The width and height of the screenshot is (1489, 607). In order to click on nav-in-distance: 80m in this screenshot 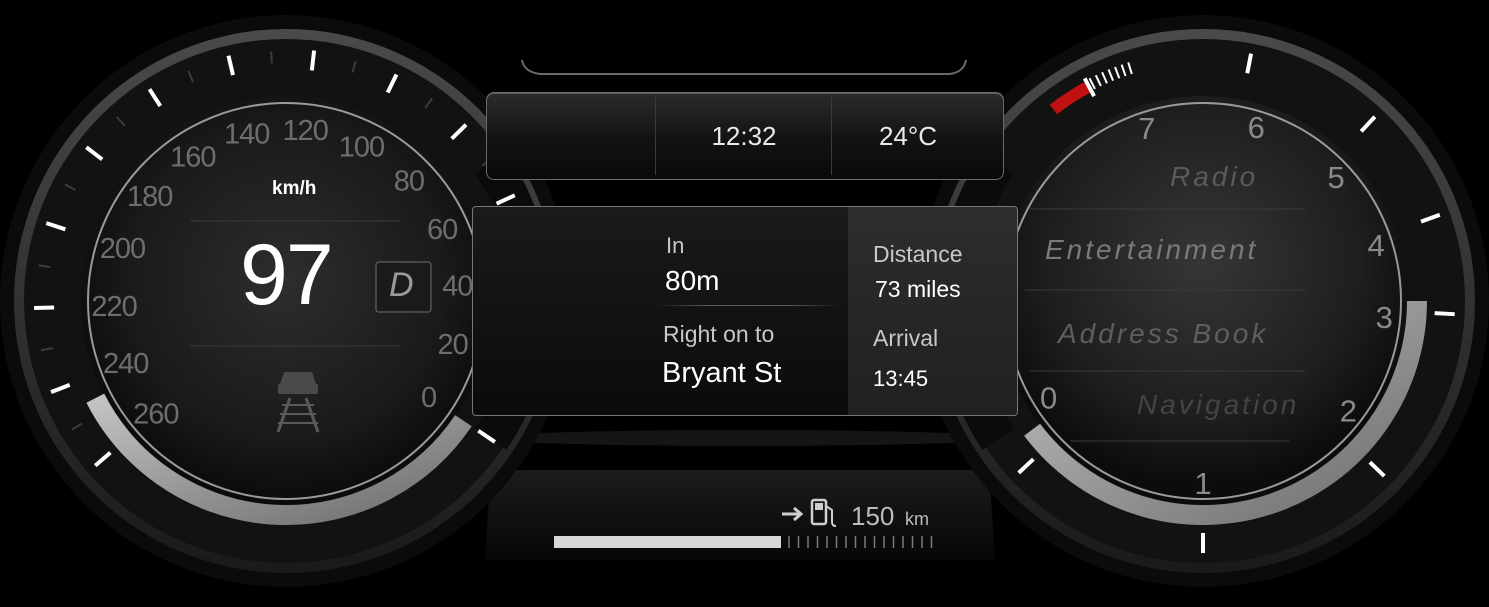, I will do `click(692, 280)`.